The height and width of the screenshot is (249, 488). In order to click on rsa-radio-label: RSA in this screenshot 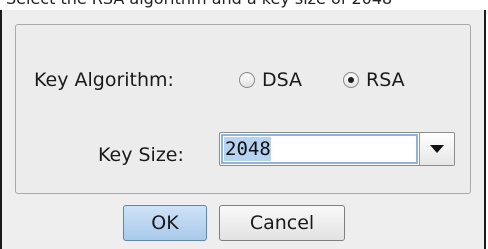, I will do `click(385, 80)`.